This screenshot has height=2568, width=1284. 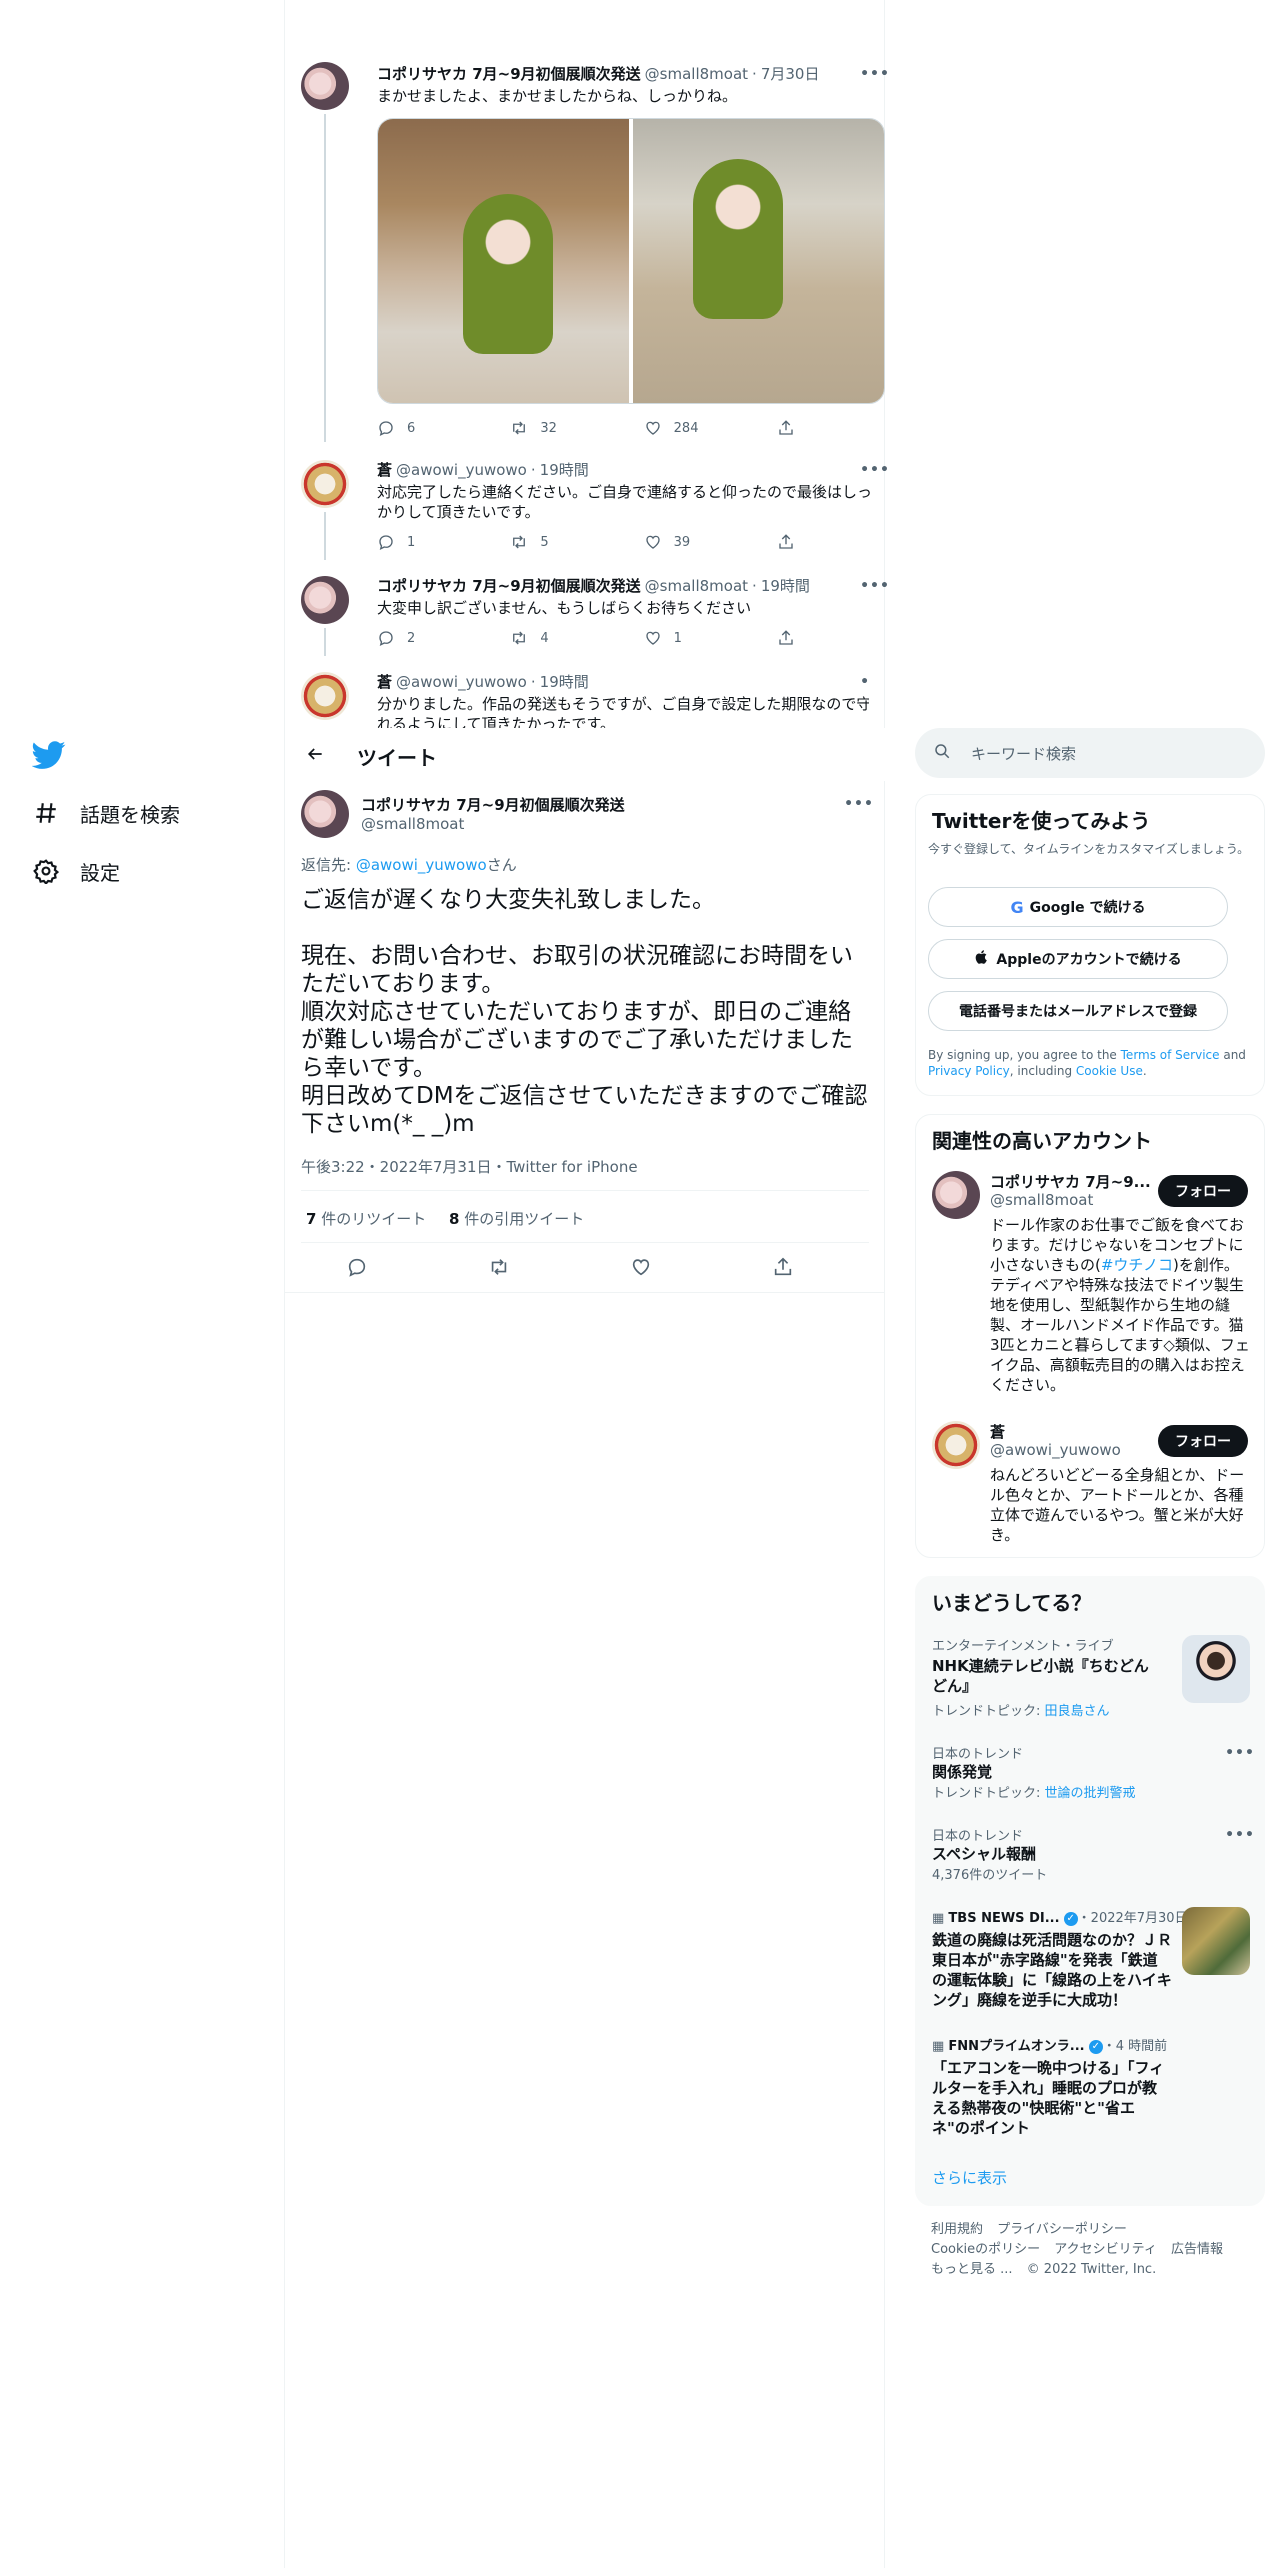 I want to click on retweet-button: 5, so click(x=576, y=542).